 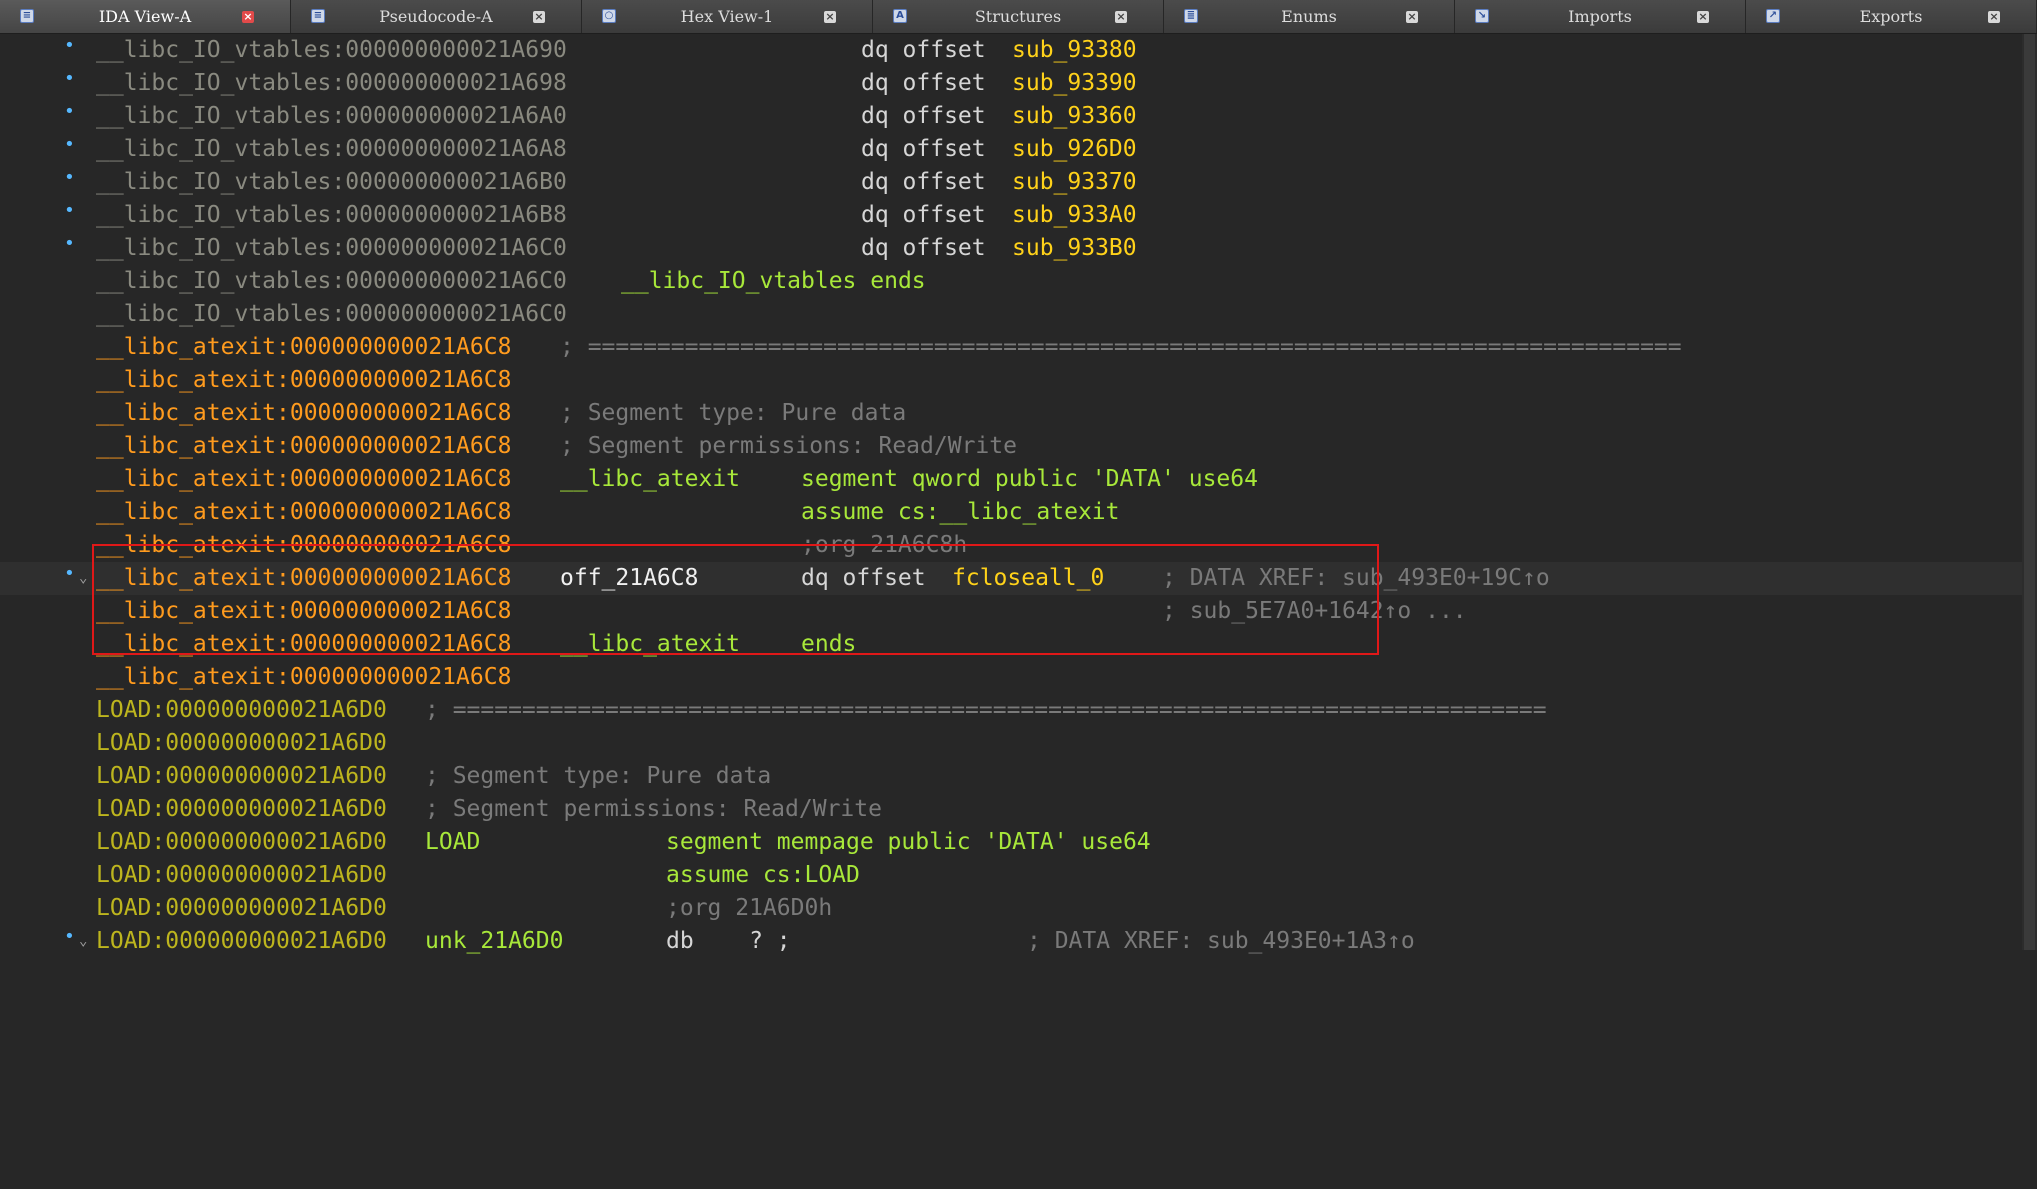 I want to click on operand-reference: sub_926D0, so click(x=1074, y=149).